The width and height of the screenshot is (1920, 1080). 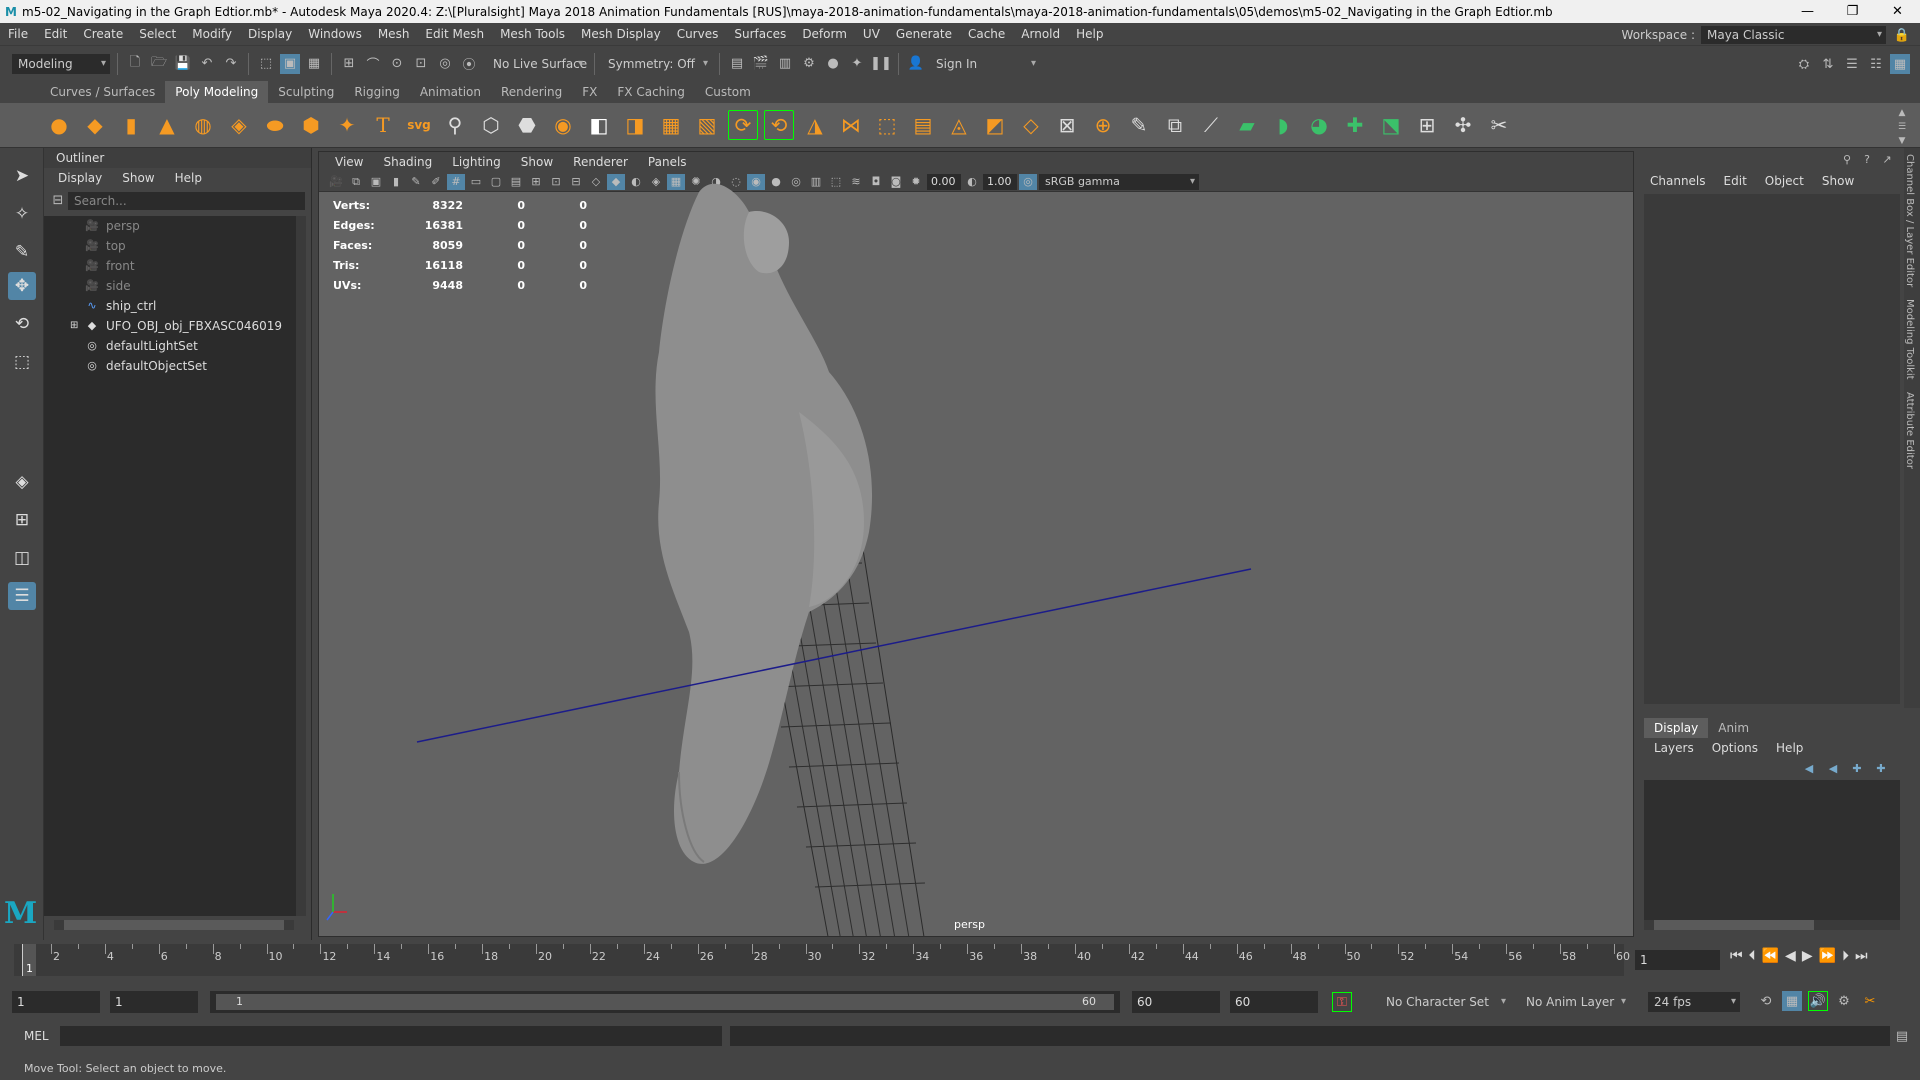 What do you see at coordinates (1827, 956) in the screenshot?
I see `step-forward-key-icon: ⏩` at bounding box center [1827, 956].